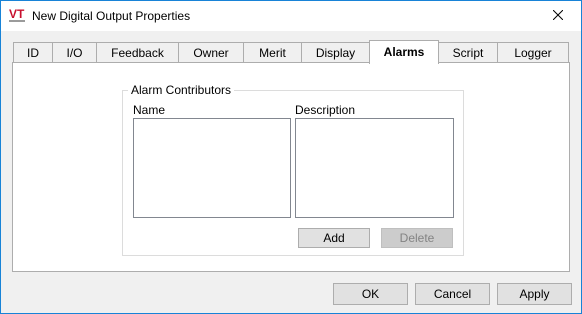 The width and height of the screenshot is (582, 314). Describe the element at coordinates (325, 110) in the screenshot. I see `description-column-label: Description` at that location.